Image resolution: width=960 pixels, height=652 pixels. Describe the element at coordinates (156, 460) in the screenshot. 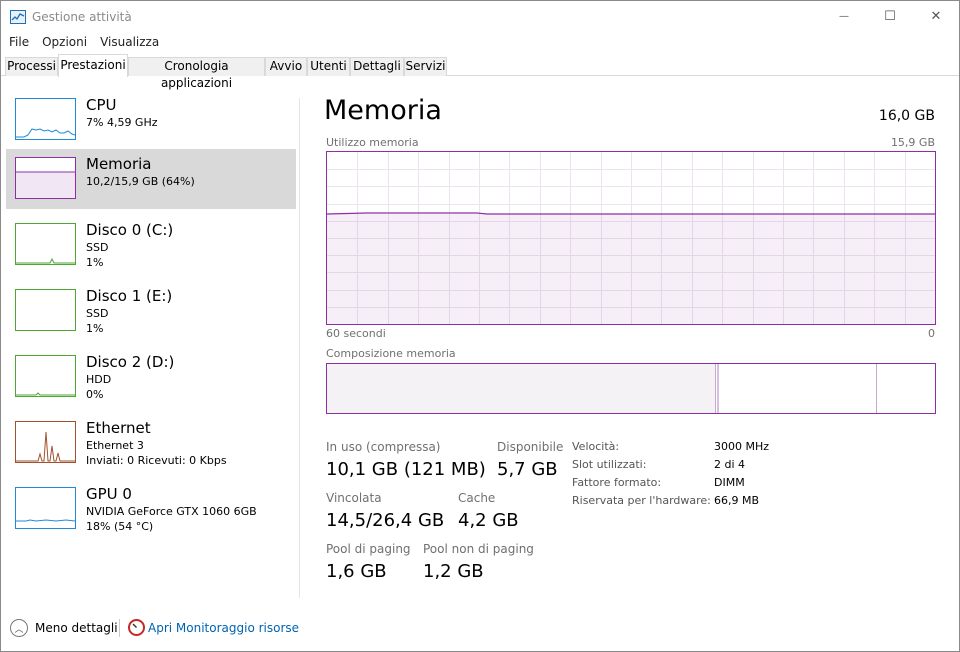

I see `sidebar-item-detail: Inviati: 0 Ricevuti: 0 Kbps` at that location.